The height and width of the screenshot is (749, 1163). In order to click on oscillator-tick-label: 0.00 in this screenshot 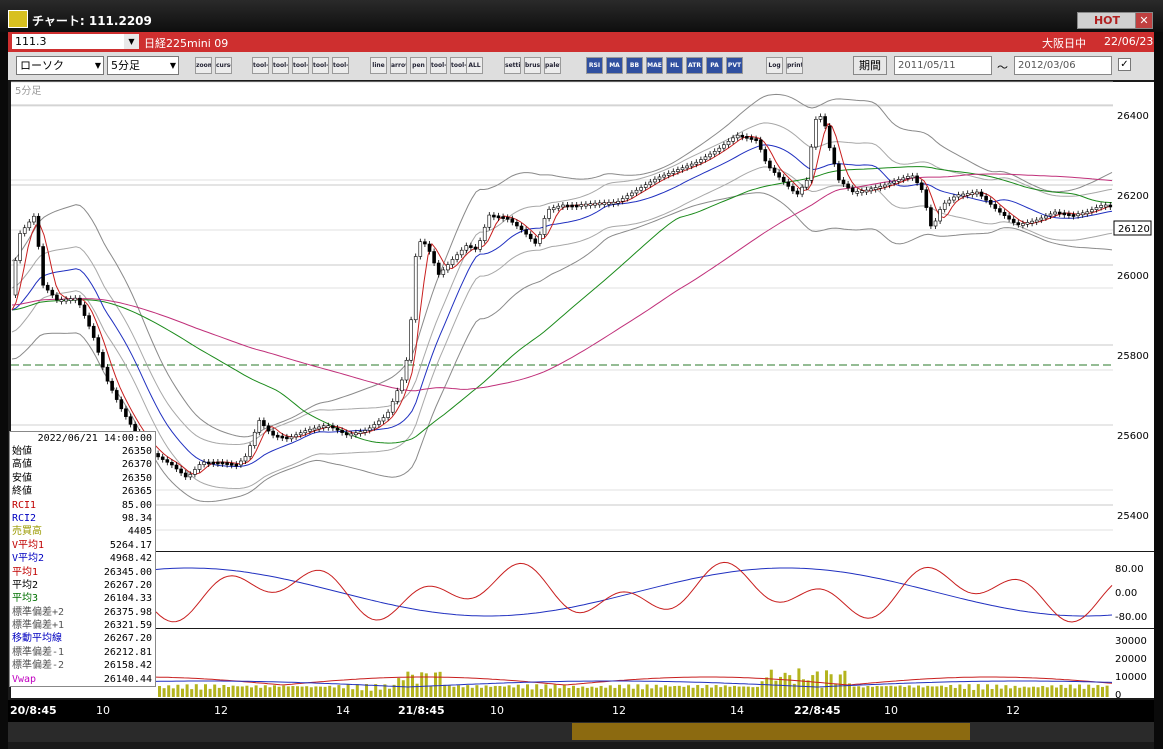, I will do `click(1126, 593)`.